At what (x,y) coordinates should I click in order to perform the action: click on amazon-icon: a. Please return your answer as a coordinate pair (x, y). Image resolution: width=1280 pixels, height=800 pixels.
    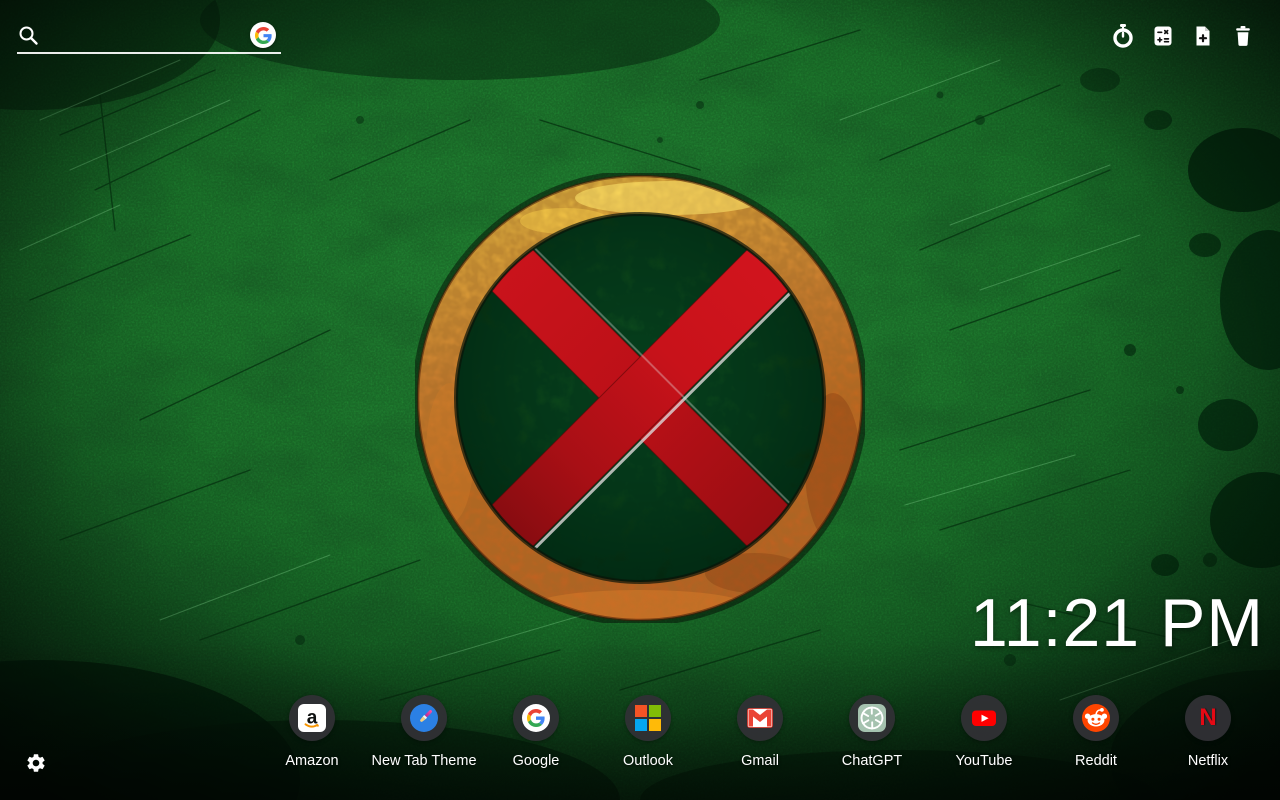
    Looking at the image, I should click on (312, 718).